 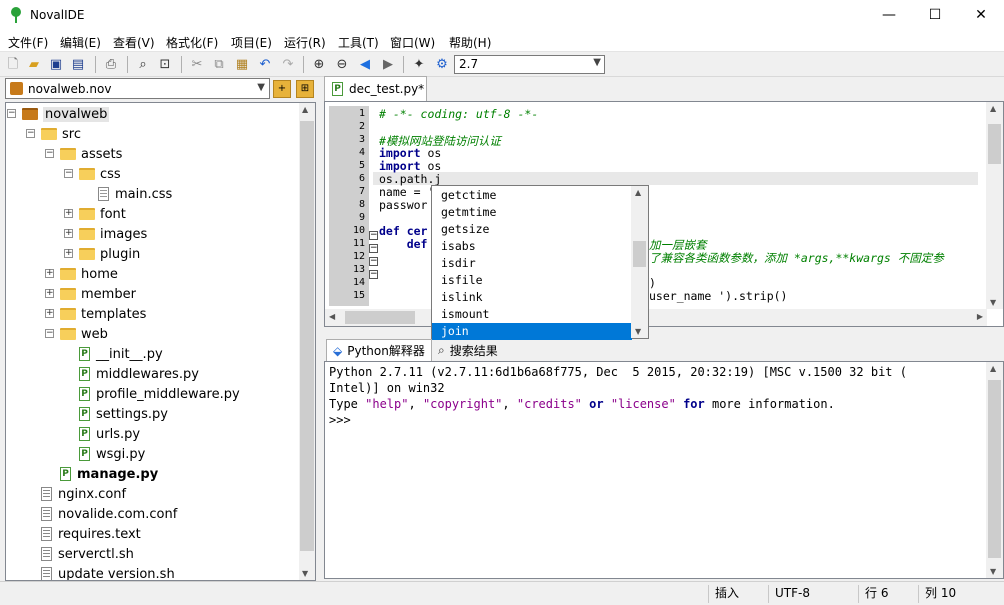 What do you see at coordinates (532, 212) in the screenshot?
I see `autocomplete-item: getmtime` at bounding box center [532, 212].